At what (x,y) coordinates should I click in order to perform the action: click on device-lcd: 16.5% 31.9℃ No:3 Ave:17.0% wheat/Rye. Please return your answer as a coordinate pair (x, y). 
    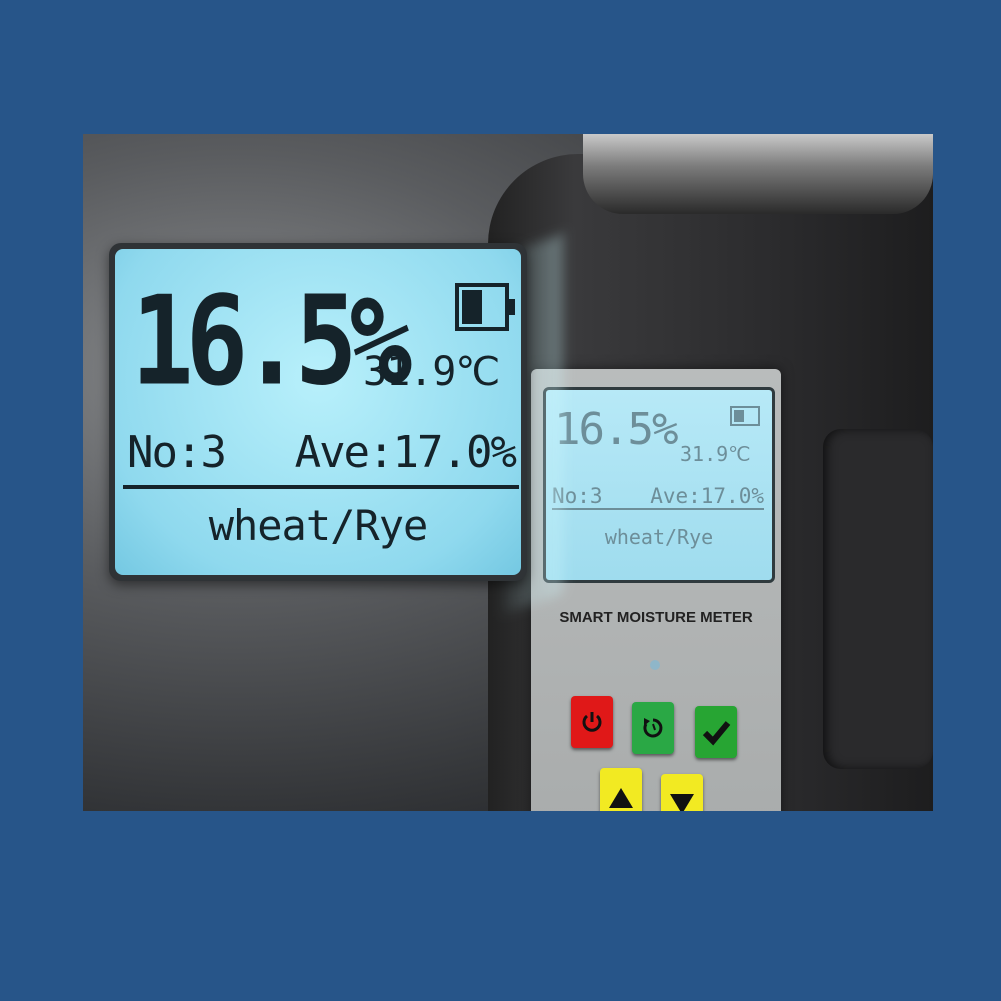
    Looking at the image, I should click on (659, 485).